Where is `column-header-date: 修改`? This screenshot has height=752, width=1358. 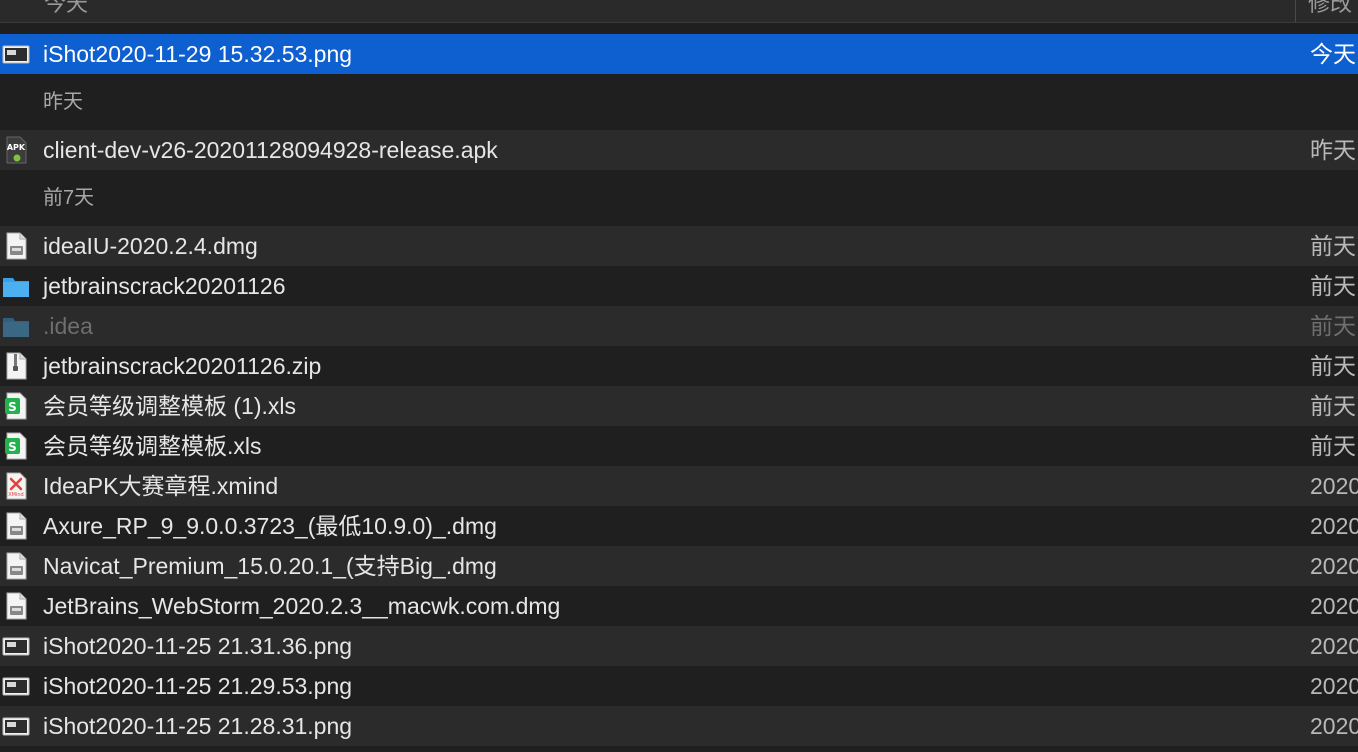 column-header-date: 修改 is located at coordinates (1330, 9).